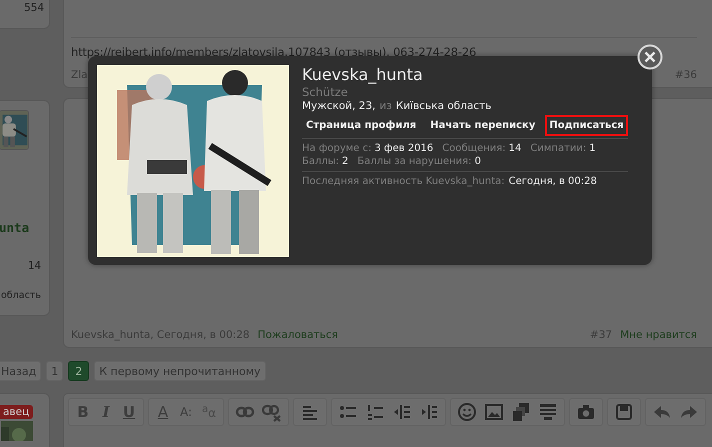 The height and width of the screenshot is (447, 712). Describe the element at coordinates (404, 148) in the screenshot. I see `stat-value: 3 фев 2016` at that location.